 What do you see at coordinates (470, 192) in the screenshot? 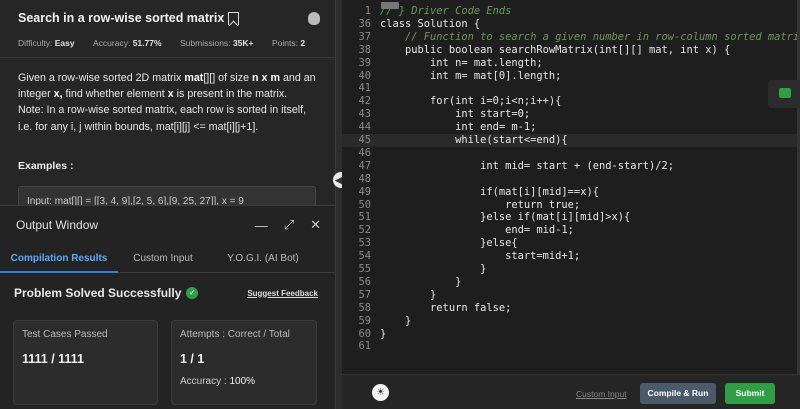
I see `code-line: 49 if(mat[i][mid]==x){` at bounding box center [470, 192].